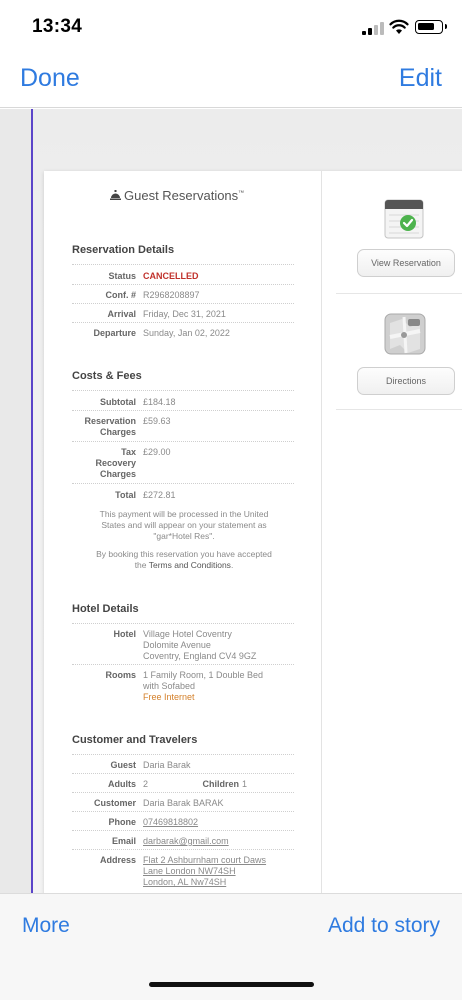 The width and height of the screenshot is (462, 1000). Describe the element at coordinates (114, 333) in the screenshot. I see `departure-label: Departure` at that location.